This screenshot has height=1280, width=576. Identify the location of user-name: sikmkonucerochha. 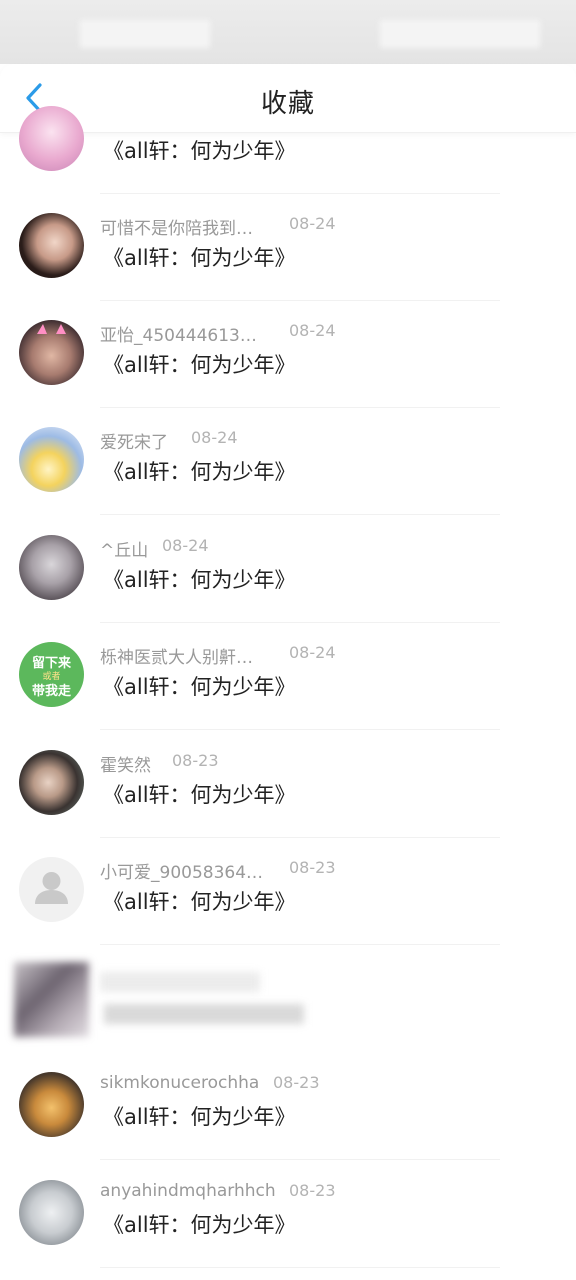
(180, 1083).